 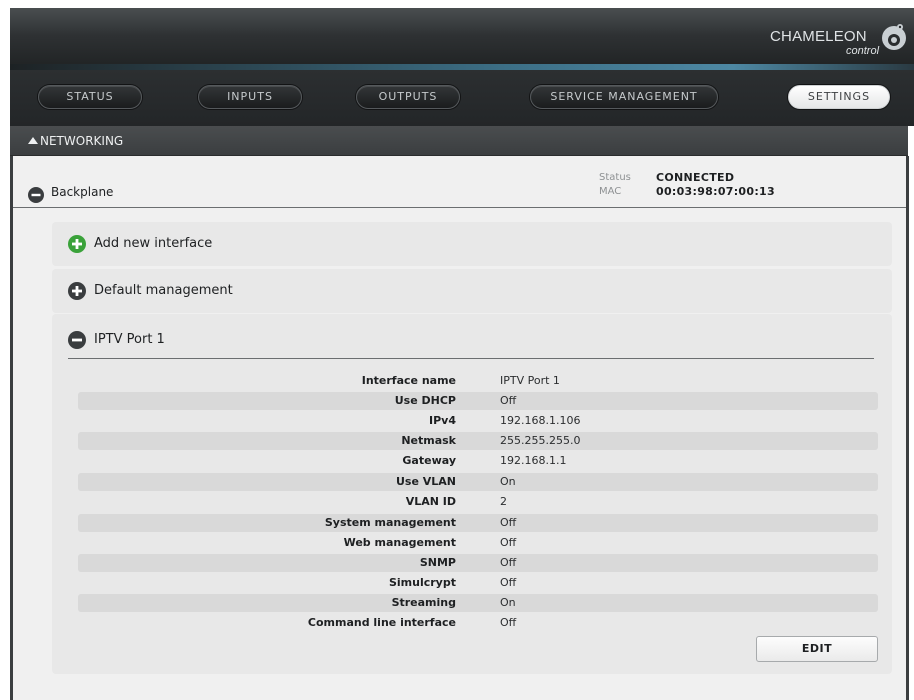 I want to click on row-ipv4: IPv4 192.168.1.106, so click(x=478, y=421).